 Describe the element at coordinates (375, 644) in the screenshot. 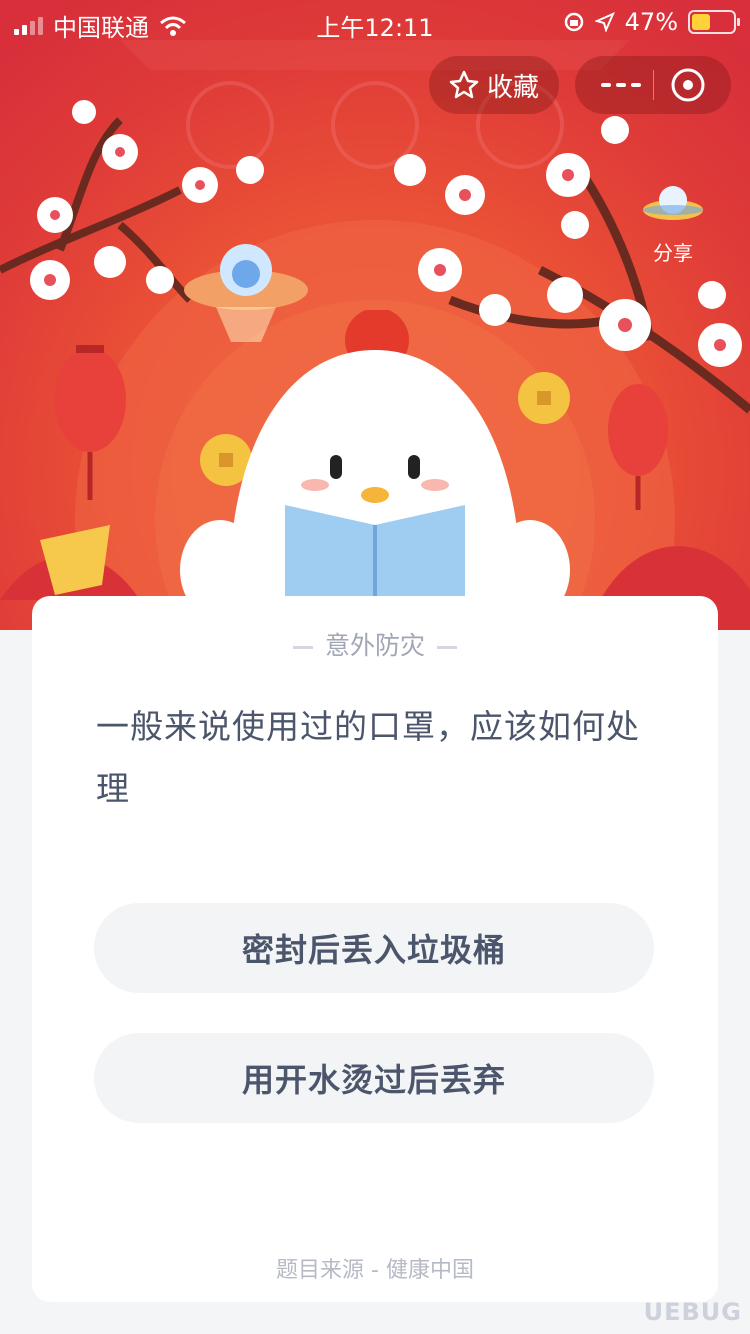

I see `question-category: 意外防灾` at that location.